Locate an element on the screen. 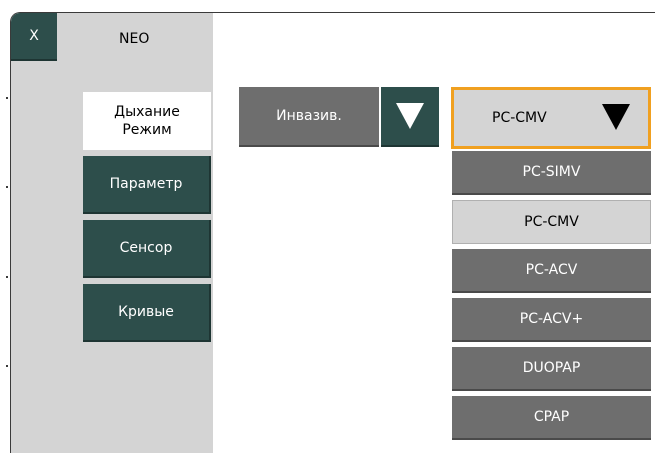 This screenshot has width=655, height=453. page-title: NEO is located at coordinates (134, 39).